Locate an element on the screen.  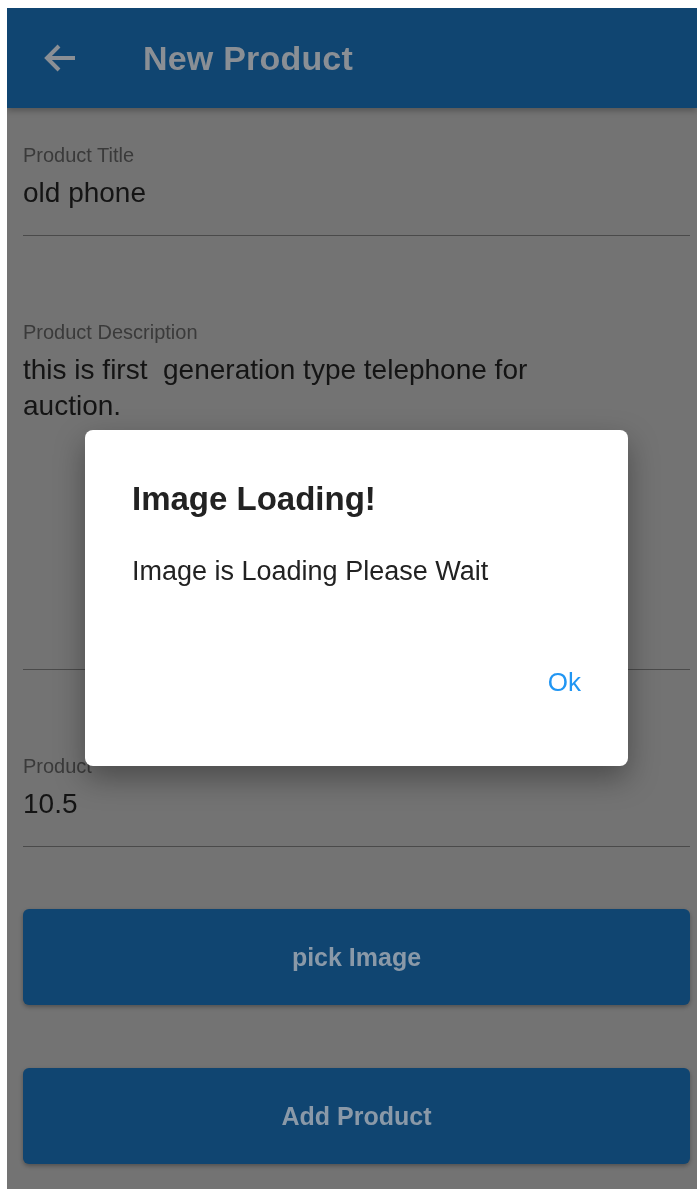
field-label: Product Description is located at coordinates (111, 332).